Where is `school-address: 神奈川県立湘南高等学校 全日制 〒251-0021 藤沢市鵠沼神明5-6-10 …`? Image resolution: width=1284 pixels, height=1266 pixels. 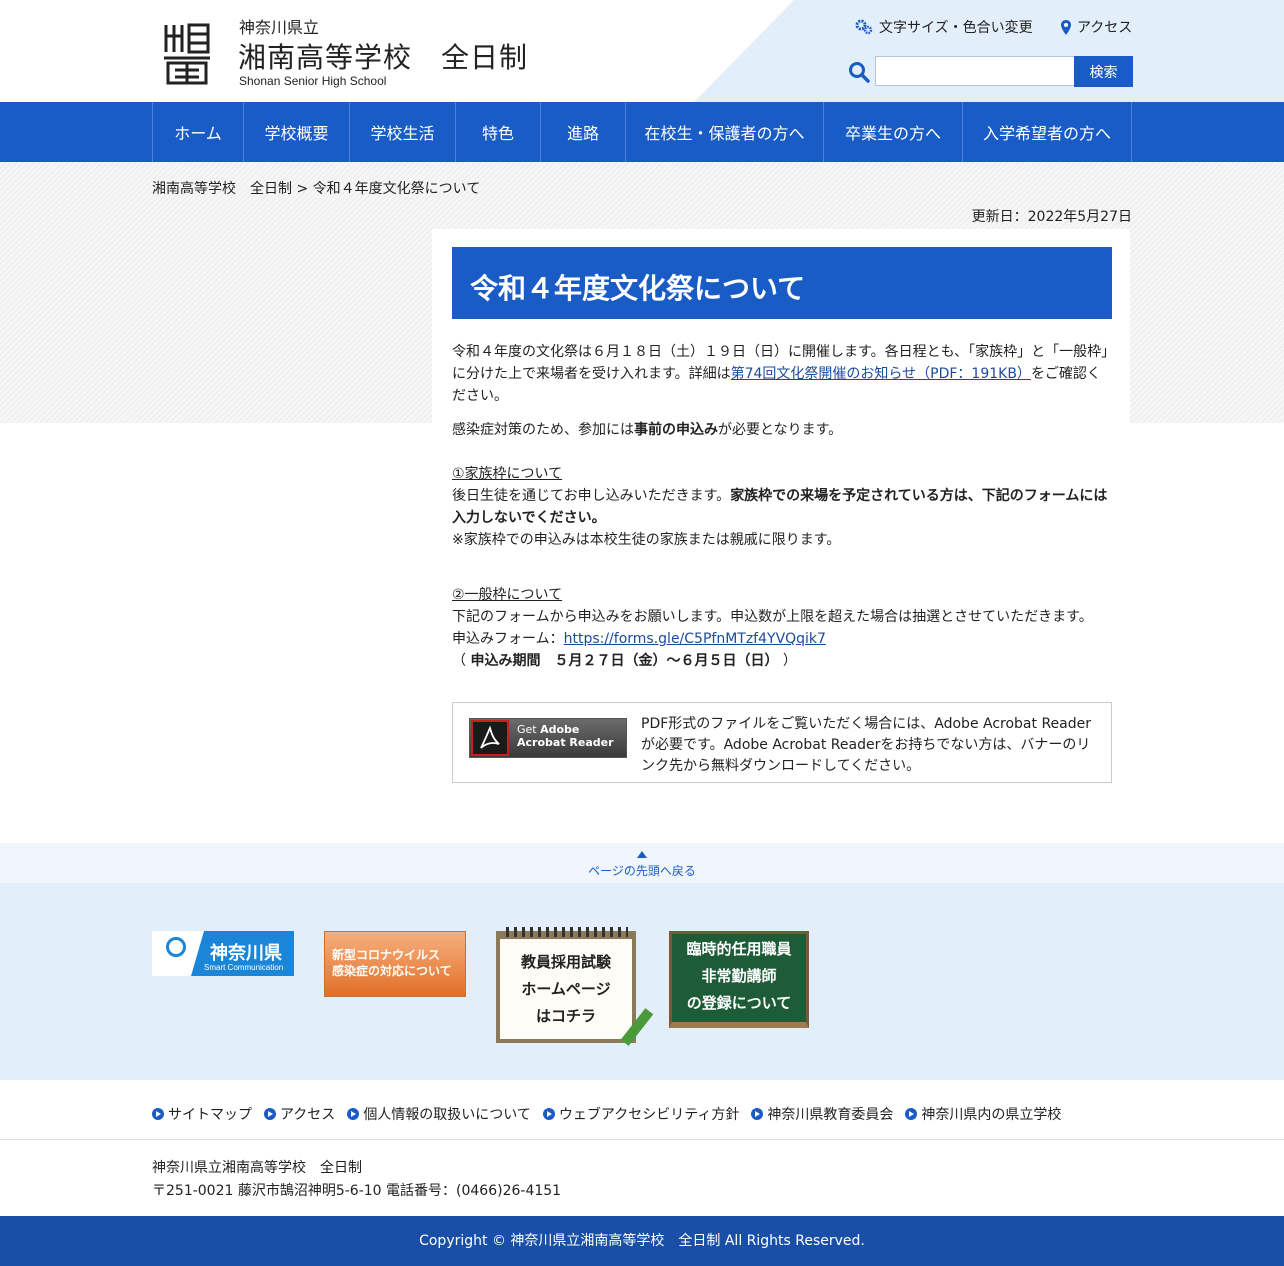 school-address: 神奈川県立湘南高等学校 全日制 〒251-0021 藤沢市鵠沼神明5-6-10 … is located at coordinates (356, 1180).